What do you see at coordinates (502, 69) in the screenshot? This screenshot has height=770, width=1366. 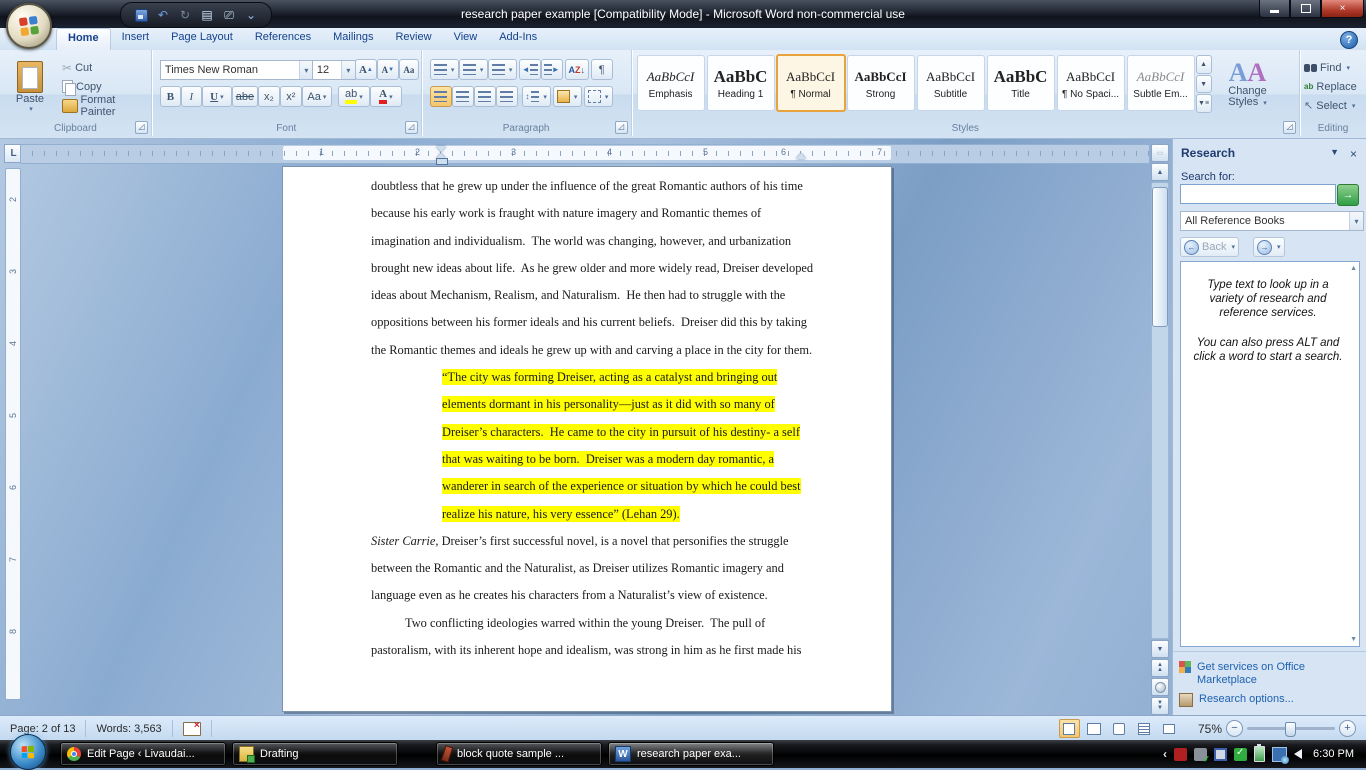 I see `multilevel-list-button: ▾` at bounding box center [502, 69].